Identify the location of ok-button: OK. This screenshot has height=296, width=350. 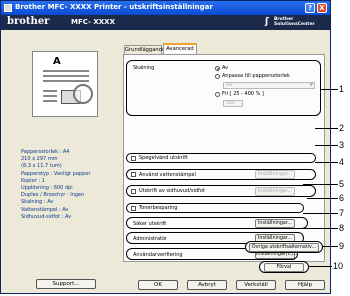
(158, 285).